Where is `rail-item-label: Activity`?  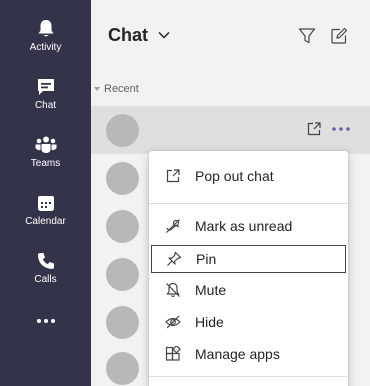 rail-item-label: Activity is located at coordinates (45, 47).